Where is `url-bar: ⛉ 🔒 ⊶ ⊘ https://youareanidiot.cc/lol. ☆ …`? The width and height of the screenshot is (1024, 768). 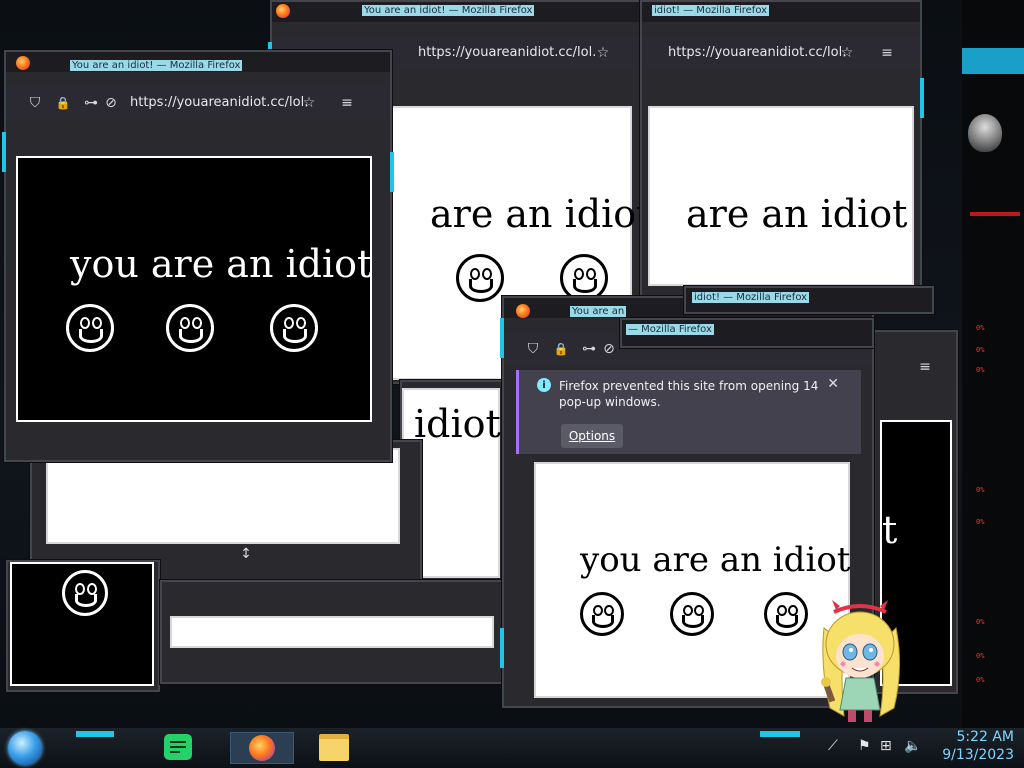
url-bar: ⛉ 🔒 ⊶ ⊘ https://youareanidiot.cc/lol. ☆ … is located at coordinates (198, 103).